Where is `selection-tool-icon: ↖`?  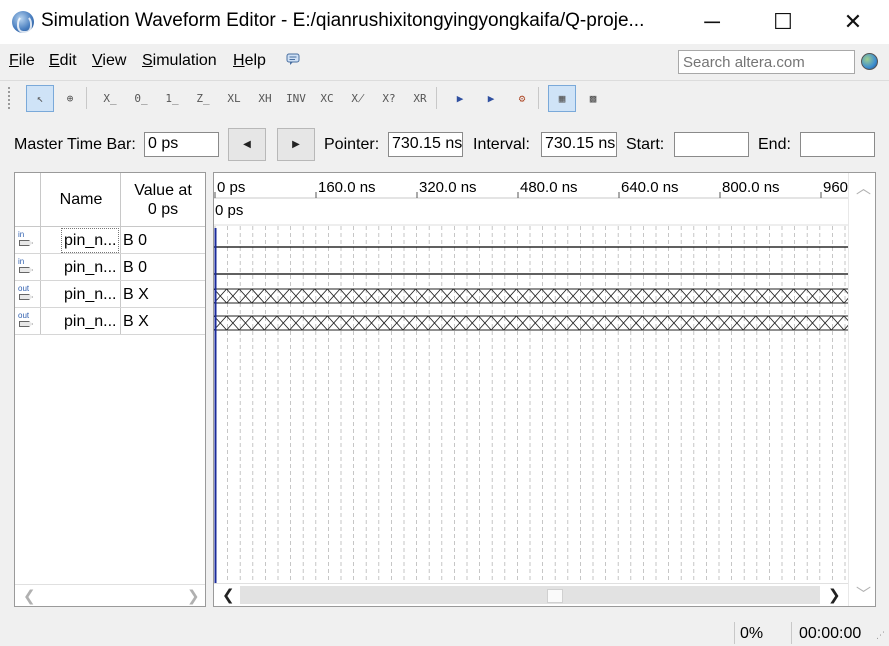
selection-tool-icon: ↖ is located at coordinates (40, 98).